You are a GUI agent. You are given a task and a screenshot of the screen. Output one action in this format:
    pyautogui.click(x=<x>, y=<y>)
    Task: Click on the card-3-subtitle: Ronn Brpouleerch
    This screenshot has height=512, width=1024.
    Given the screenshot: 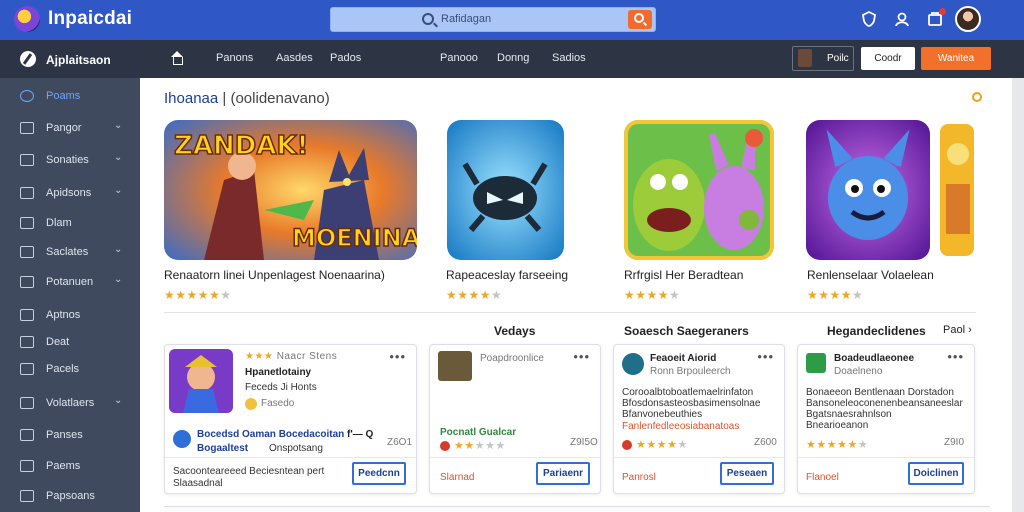 What is the action you would take?
    pyautogui.click(x=690, y=371)
    